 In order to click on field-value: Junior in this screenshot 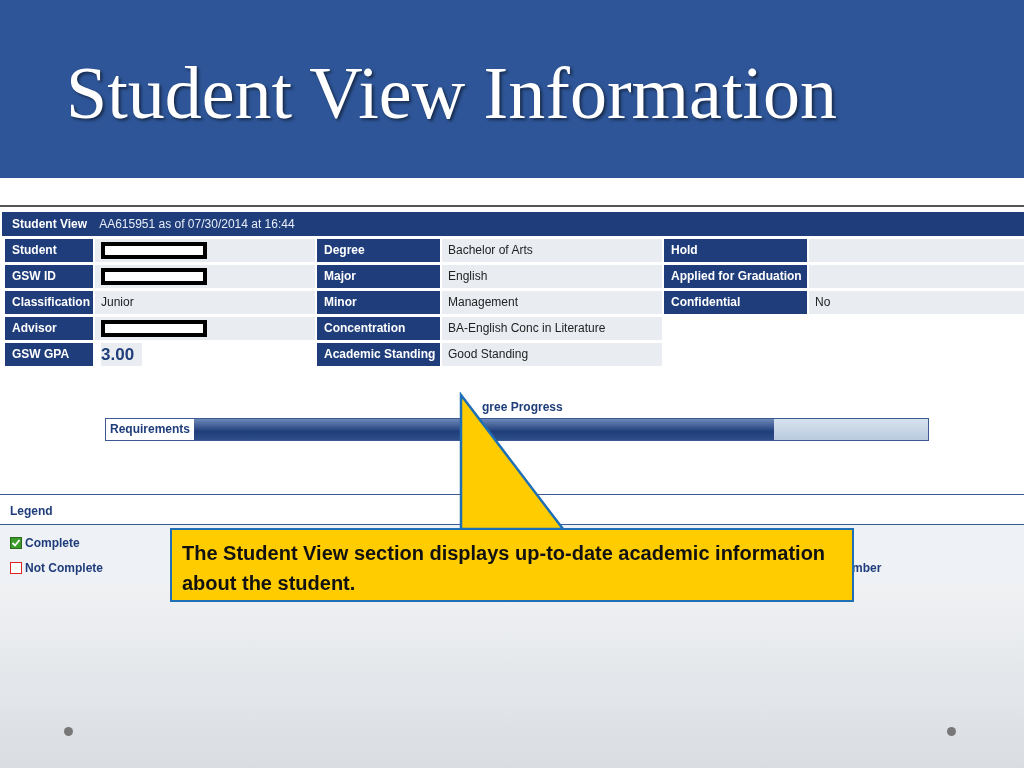, I will do `click(205, 302)`.